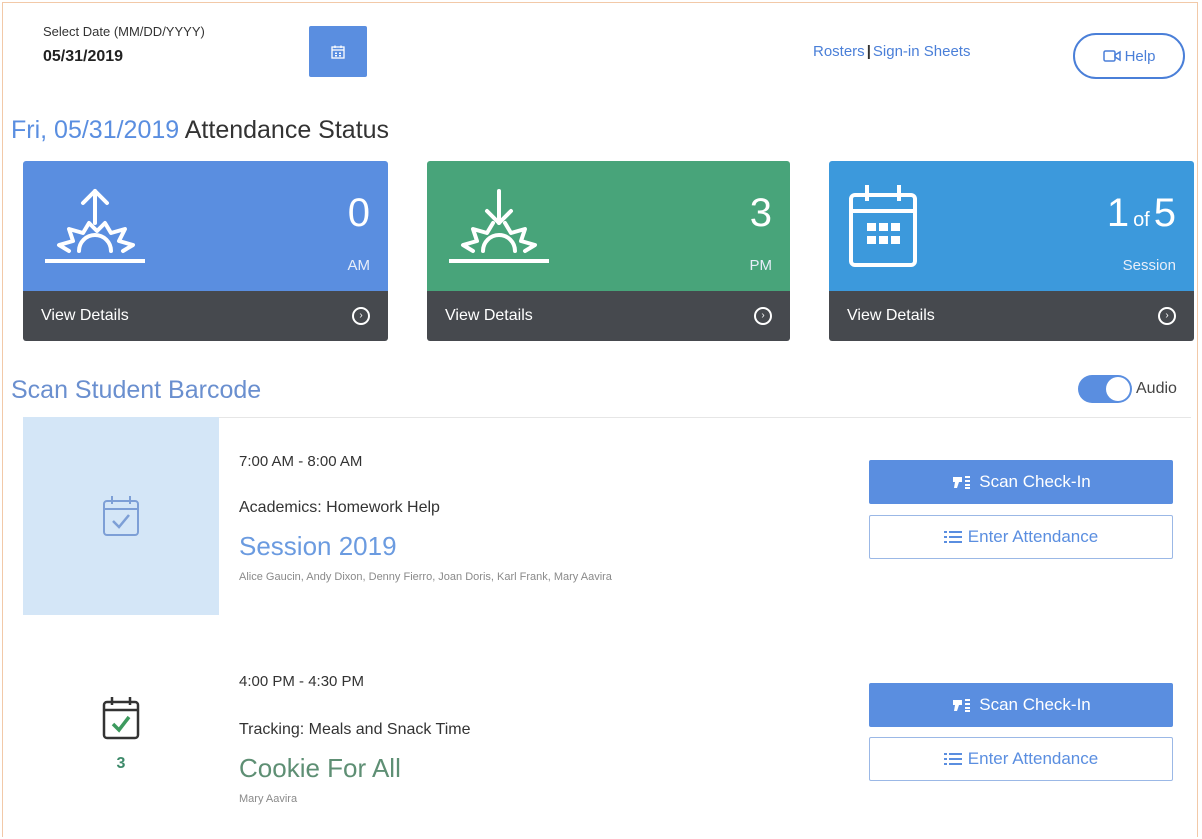 Image resolution: width=1202 pixels, height=839 pixels. I want to click on session-count: 1 of 5, so click(1141, 213).